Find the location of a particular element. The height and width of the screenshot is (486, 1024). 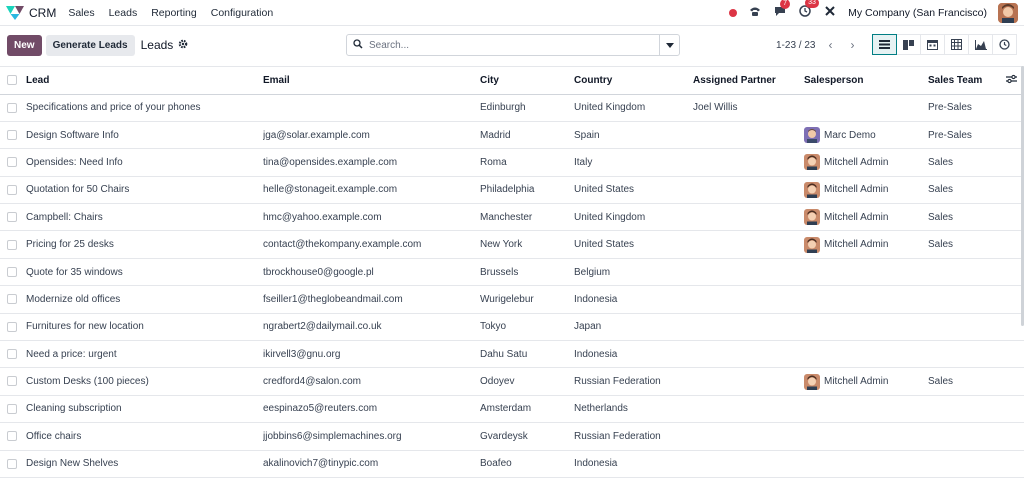

user-avatar is located at coordinates (1008, 12).